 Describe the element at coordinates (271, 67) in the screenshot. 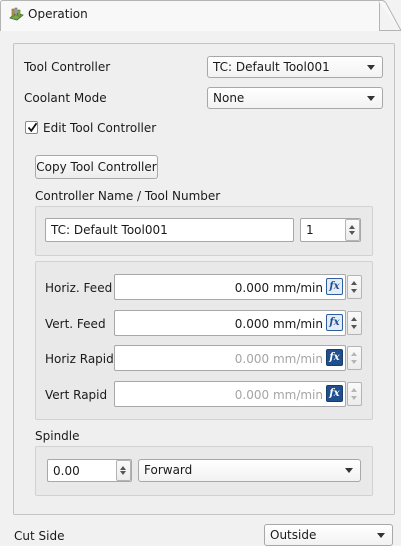

I see `tool-controller-value: TC: Default Tool001` at that location.